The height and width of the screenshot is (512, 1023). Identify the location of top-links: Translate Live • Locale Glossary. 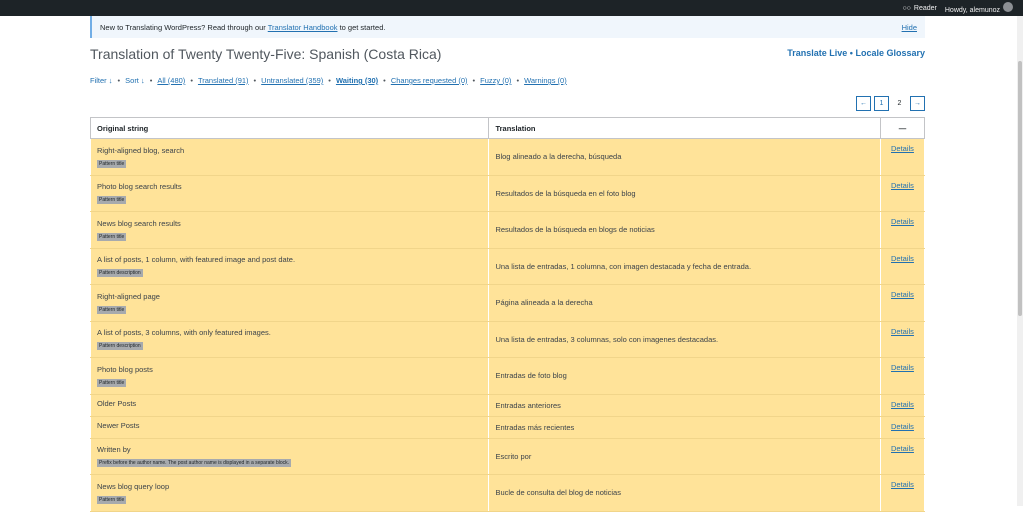
(856, 53).